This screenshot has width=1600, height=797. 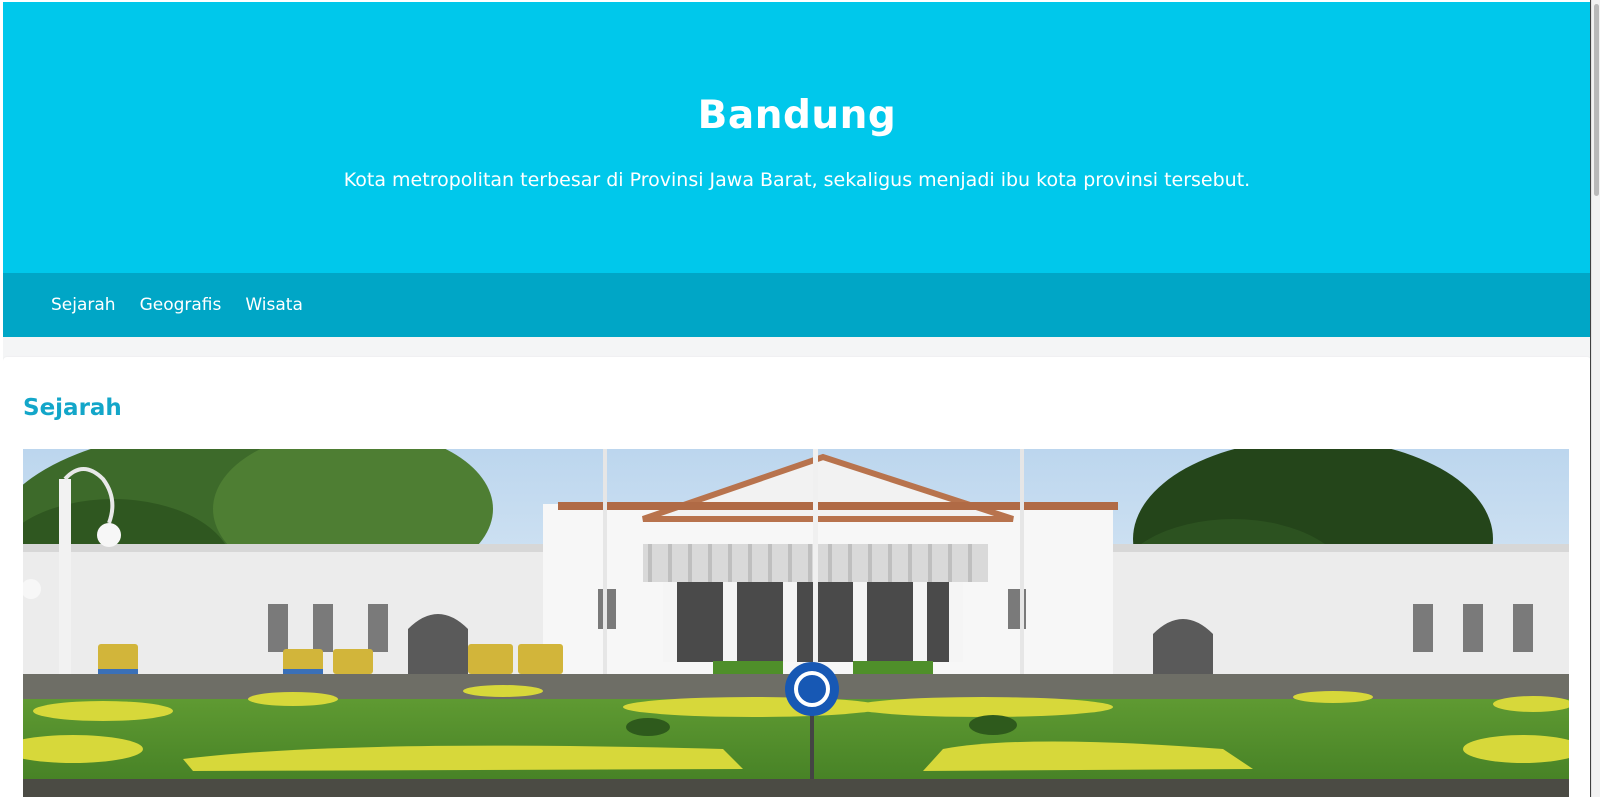 I want to click on scrollbar-thumb, so click(x=1596, y=100).